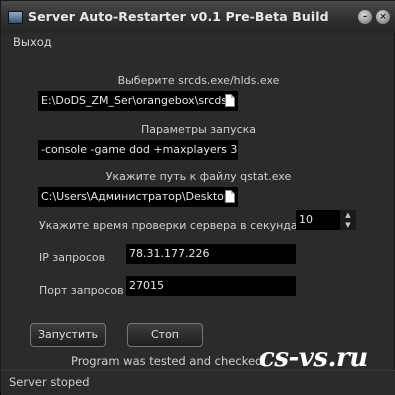  I want to click on close-icon: ×, so click(383, 17).